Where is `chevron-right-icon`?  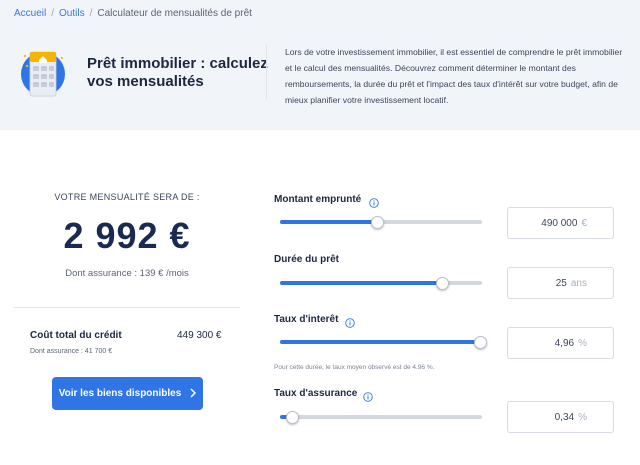
chevron-right-icon is located at coordinates (193, 394).